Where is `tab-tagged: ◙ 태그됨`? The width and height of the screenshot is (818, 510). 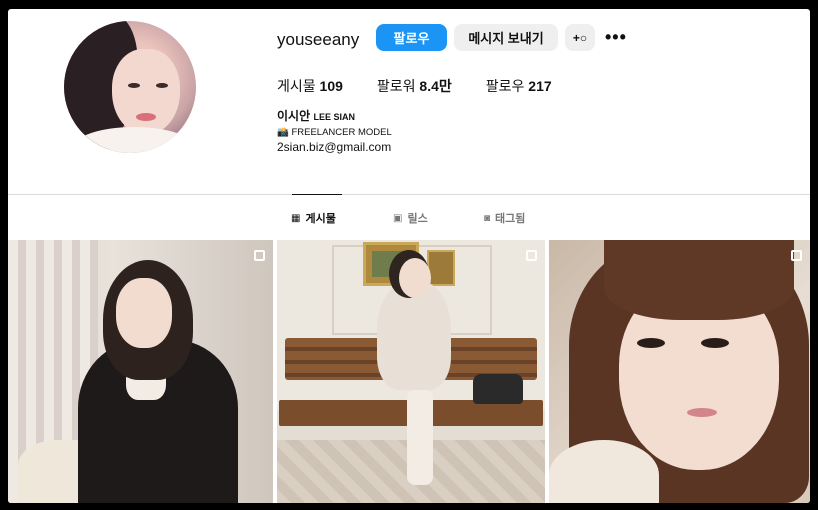 tab-tagged: ◙ 태그됨 is located at coordinates (504, 218).